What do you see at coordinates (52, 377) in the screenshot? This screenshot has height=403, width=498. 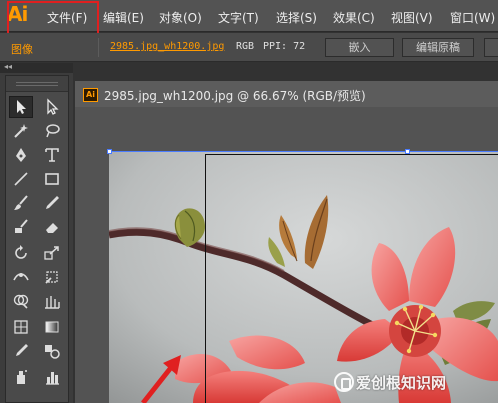 I see `column-graph-tool-icon` at bounding box center [52, 377].